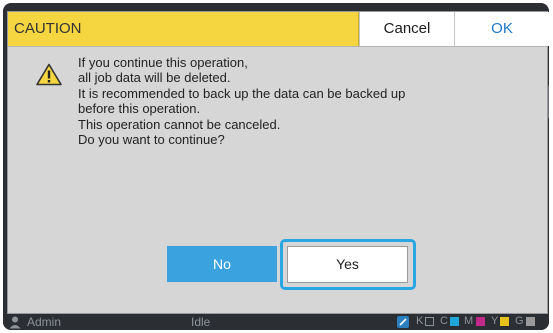 This screenshot has height=333, width=553. Describe the element at coordinates (480, 321) in the screenshot. I see `ink-m-level` at that location.